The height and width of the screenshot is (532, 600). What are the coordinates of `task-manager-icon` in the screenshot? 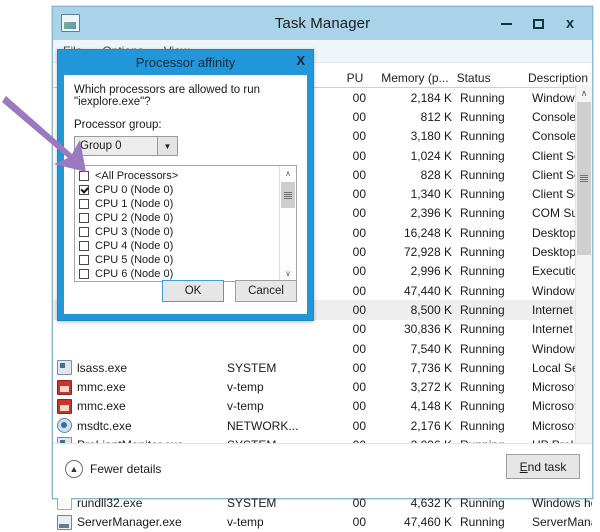 It's located at (70, 23).